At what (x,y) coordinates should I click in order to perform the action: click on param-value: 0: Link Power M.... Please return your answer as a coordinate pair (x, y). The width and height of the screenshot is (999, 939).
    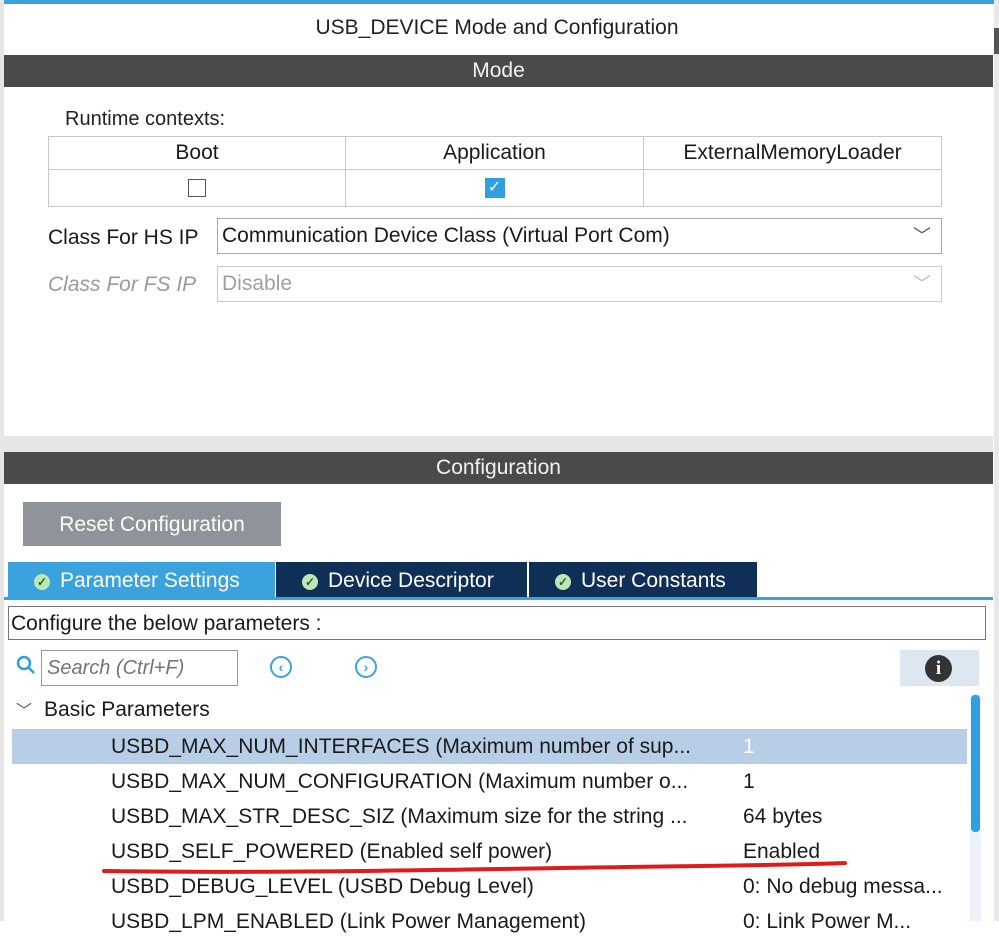
    Looking at the image, I should click on (827, 921).